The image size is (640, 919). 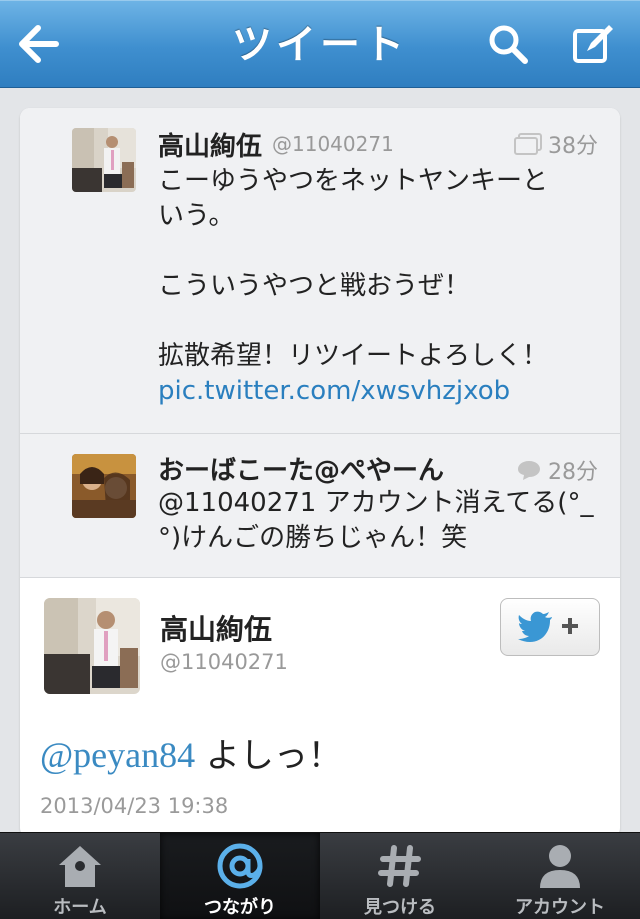 I want to click on tweet-line: 拡散希望！リツイートよろしく！, so click(x=353, y=356).